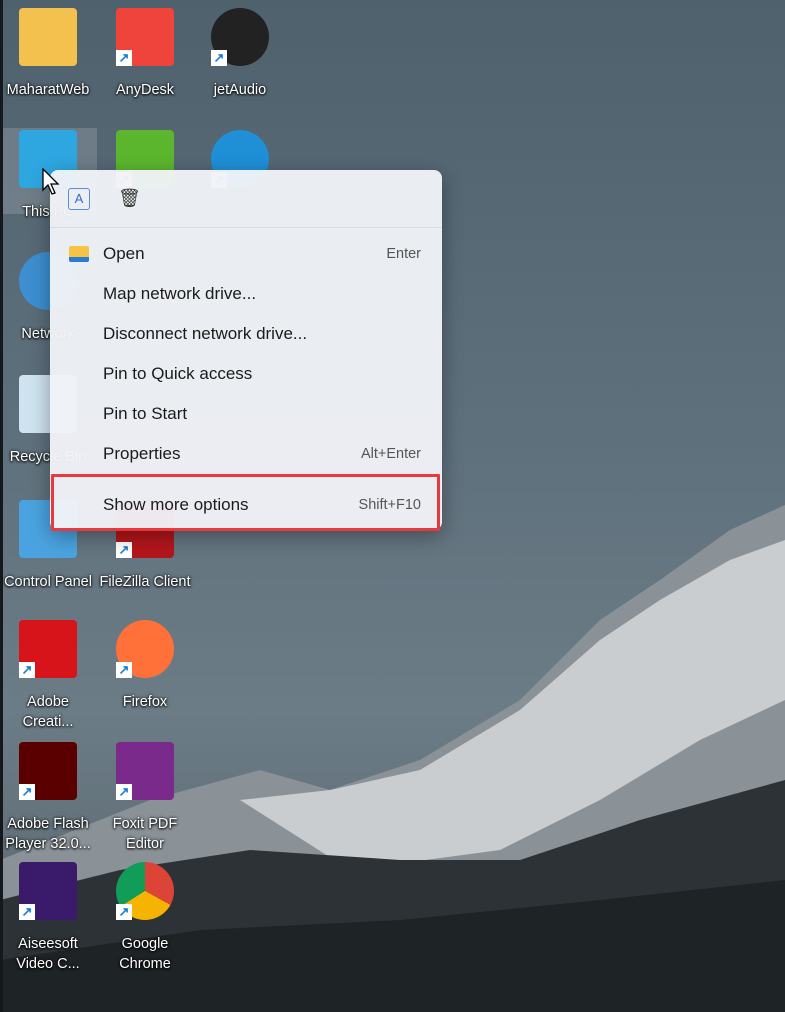 The width and height of the screenshot is (785, 1012). Describe the element at coordinates (51, 181) in the screenshot. I see `mouse-cursor-icon` at that location.